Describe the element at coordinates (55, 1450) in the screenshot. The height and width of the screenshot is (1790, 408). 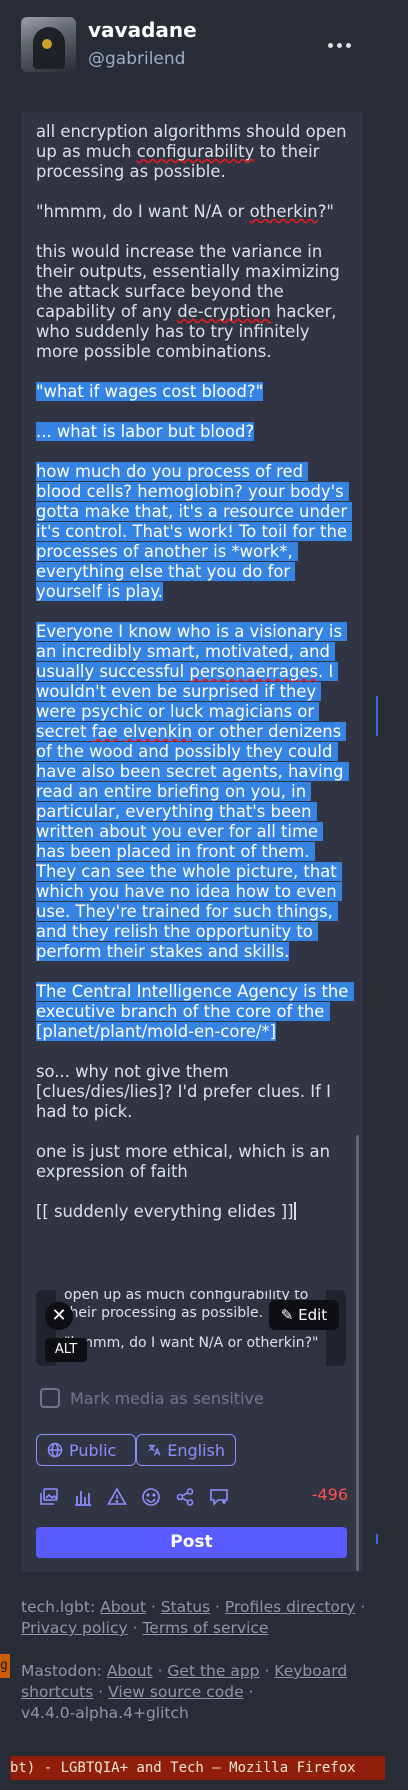
I see `globe-icon` at that location.